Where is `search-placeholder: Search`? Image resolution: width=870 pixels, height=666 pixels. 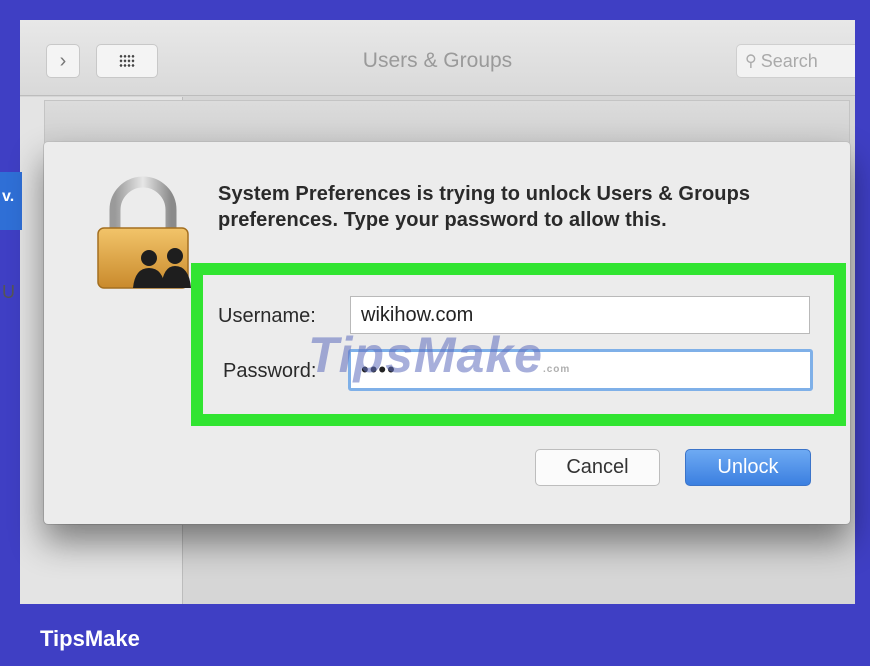
search-placeholder: Search is located at coordinates (789, 60).